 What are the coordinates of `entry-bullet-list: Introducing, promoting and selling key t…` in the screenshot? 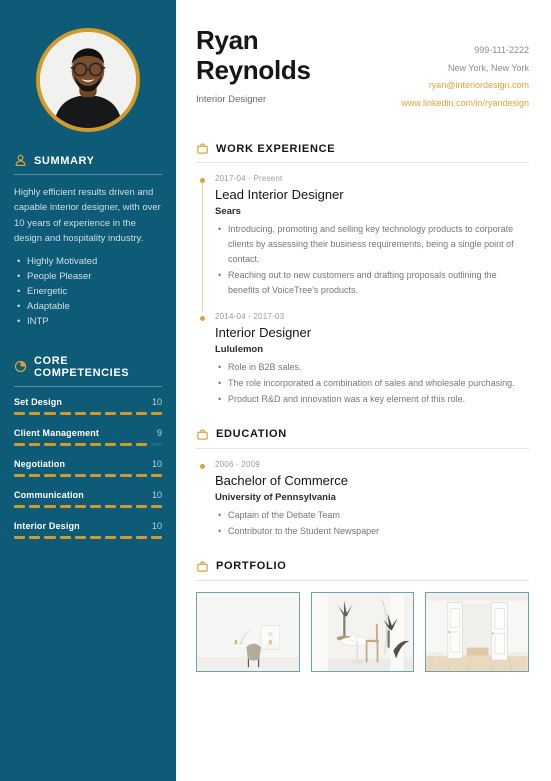 It's located at (372, 259).